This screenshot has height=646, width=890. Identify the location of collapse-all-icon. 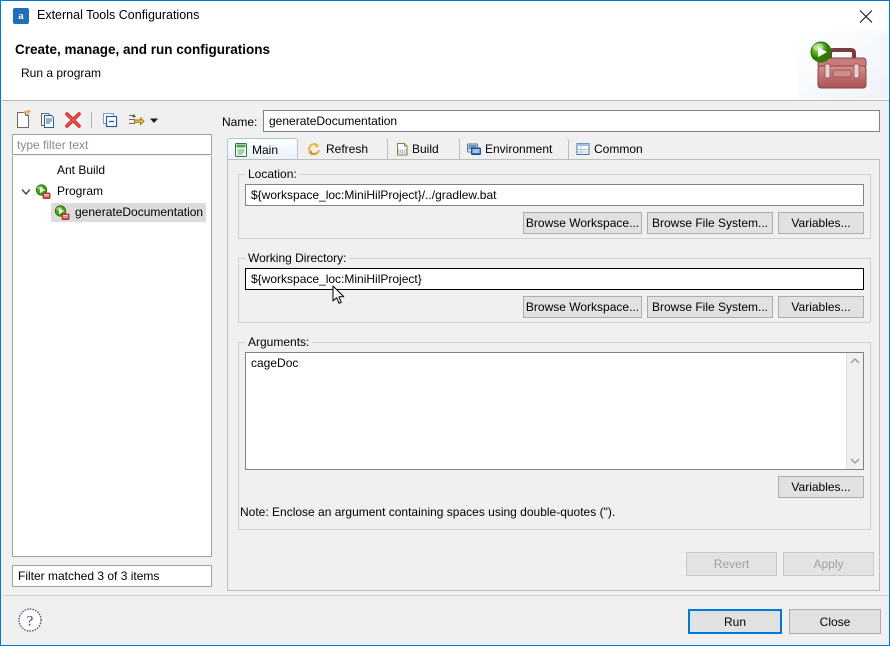
(110, 120).